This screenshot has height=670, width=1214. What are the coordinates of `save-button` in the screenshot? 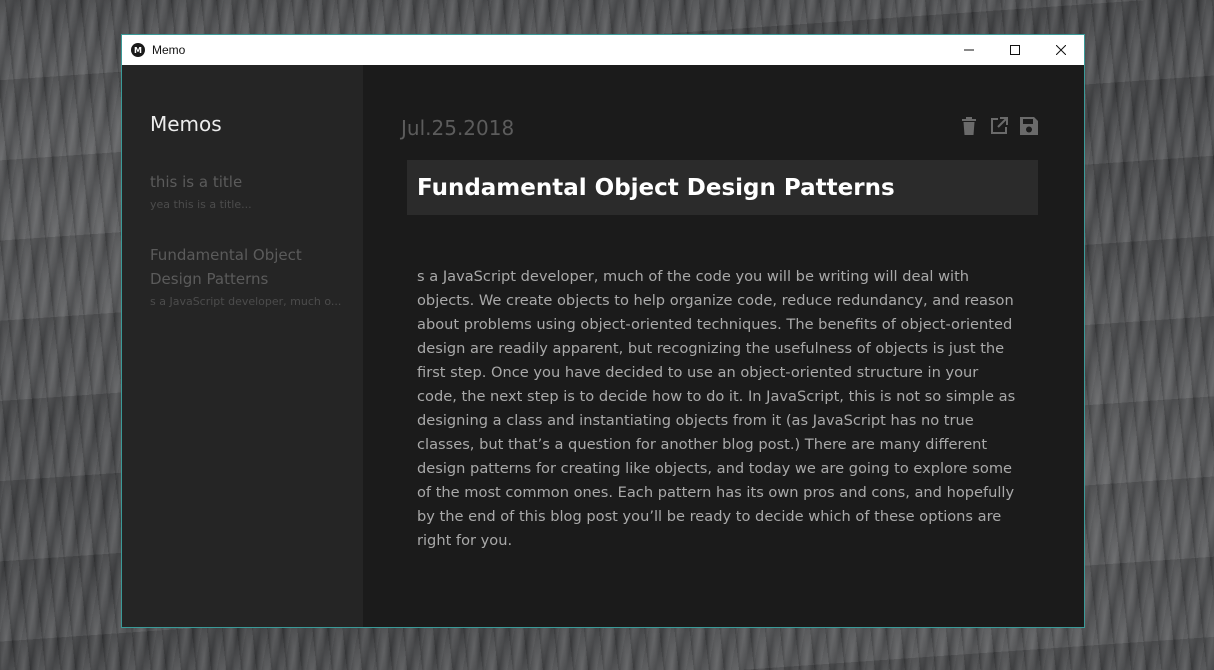 It's located at (1029, 126).